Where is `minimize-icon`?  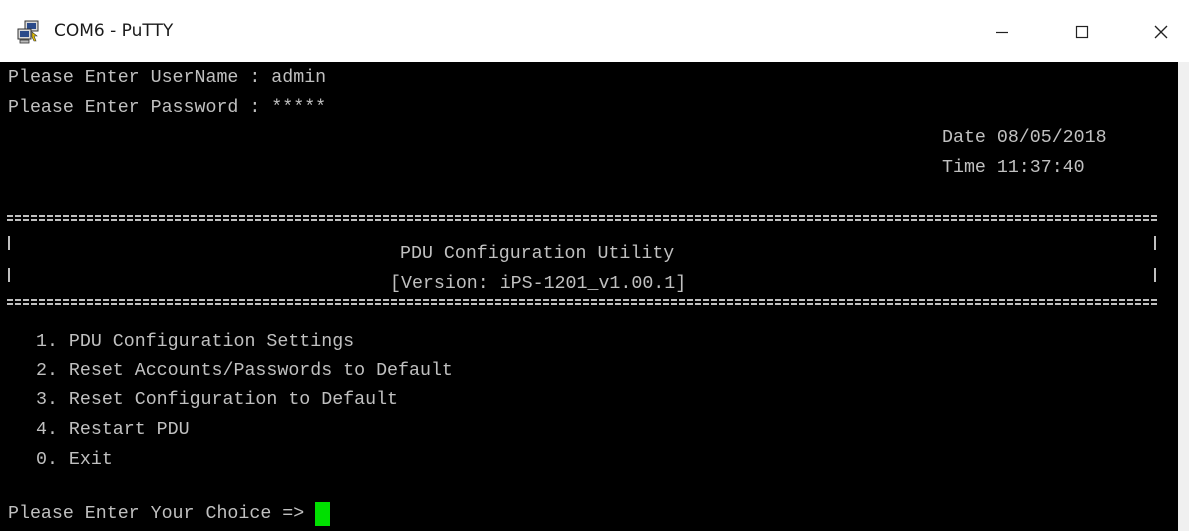
minimize-icon is located at coordinates (1002, 32).